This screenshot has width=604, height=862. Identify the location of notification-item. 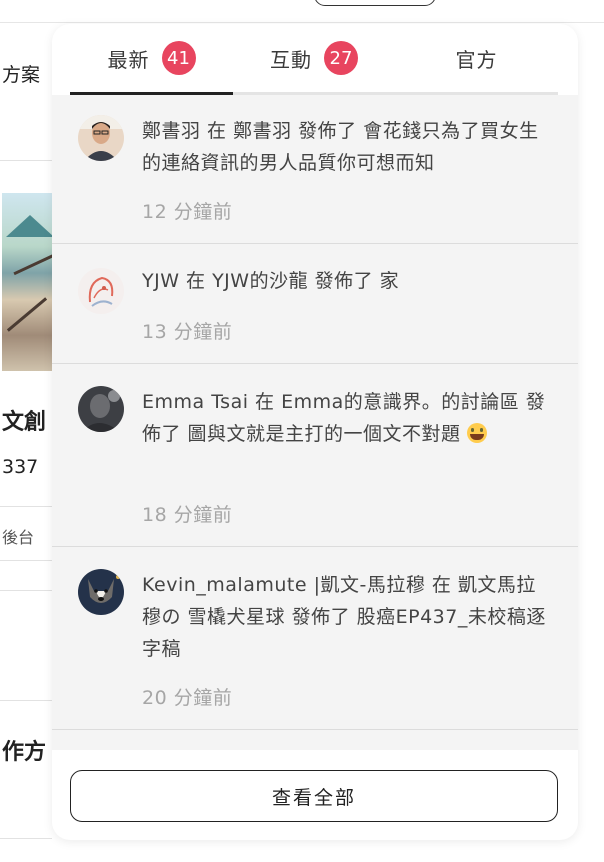
(315, 740).